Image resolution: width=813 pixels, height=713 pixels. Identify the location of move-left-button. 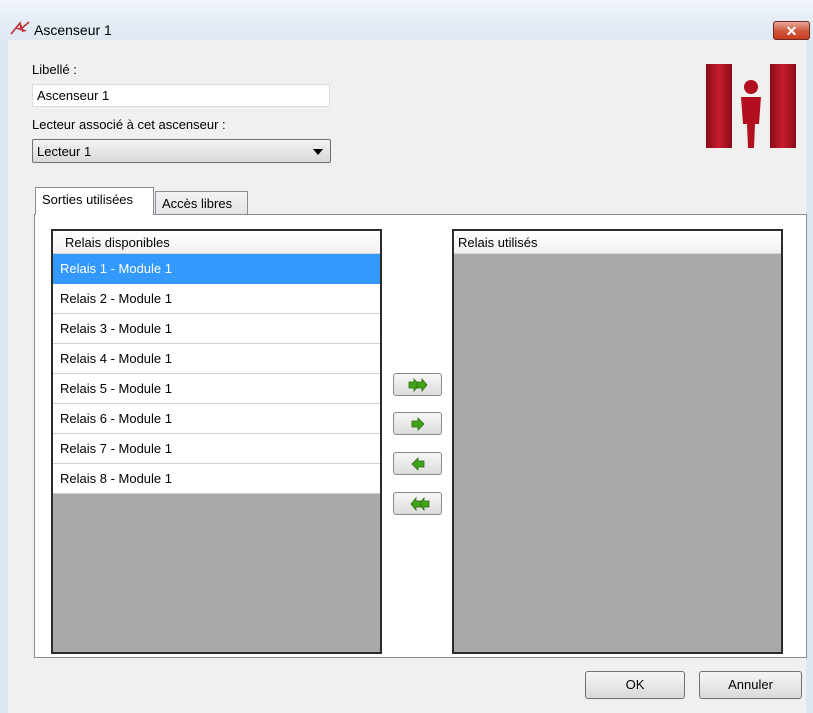
(417, 463).